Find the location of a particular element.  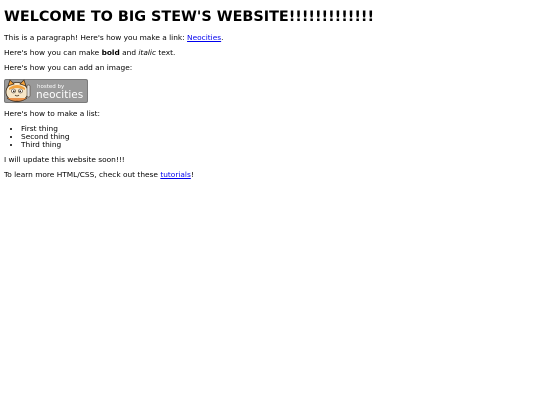

list-item: Second thing is located at coordinates (278, 137).